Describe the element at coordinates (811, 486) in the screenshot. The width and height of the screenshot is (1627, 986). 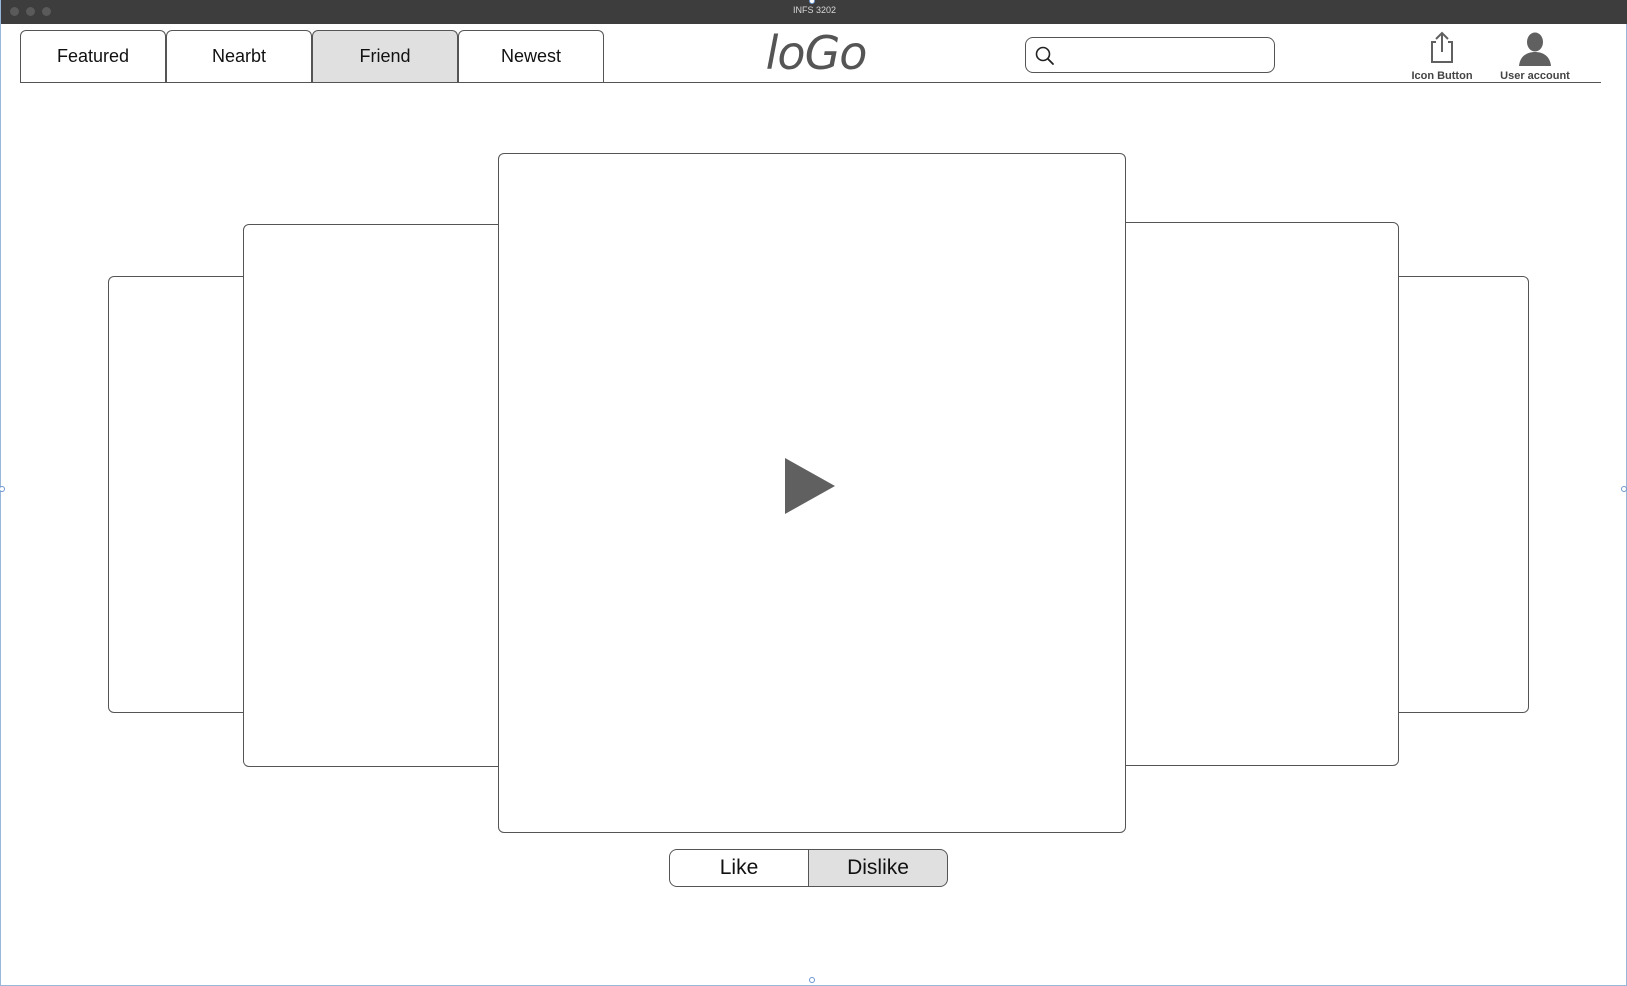
I see `play-icon` at that location.